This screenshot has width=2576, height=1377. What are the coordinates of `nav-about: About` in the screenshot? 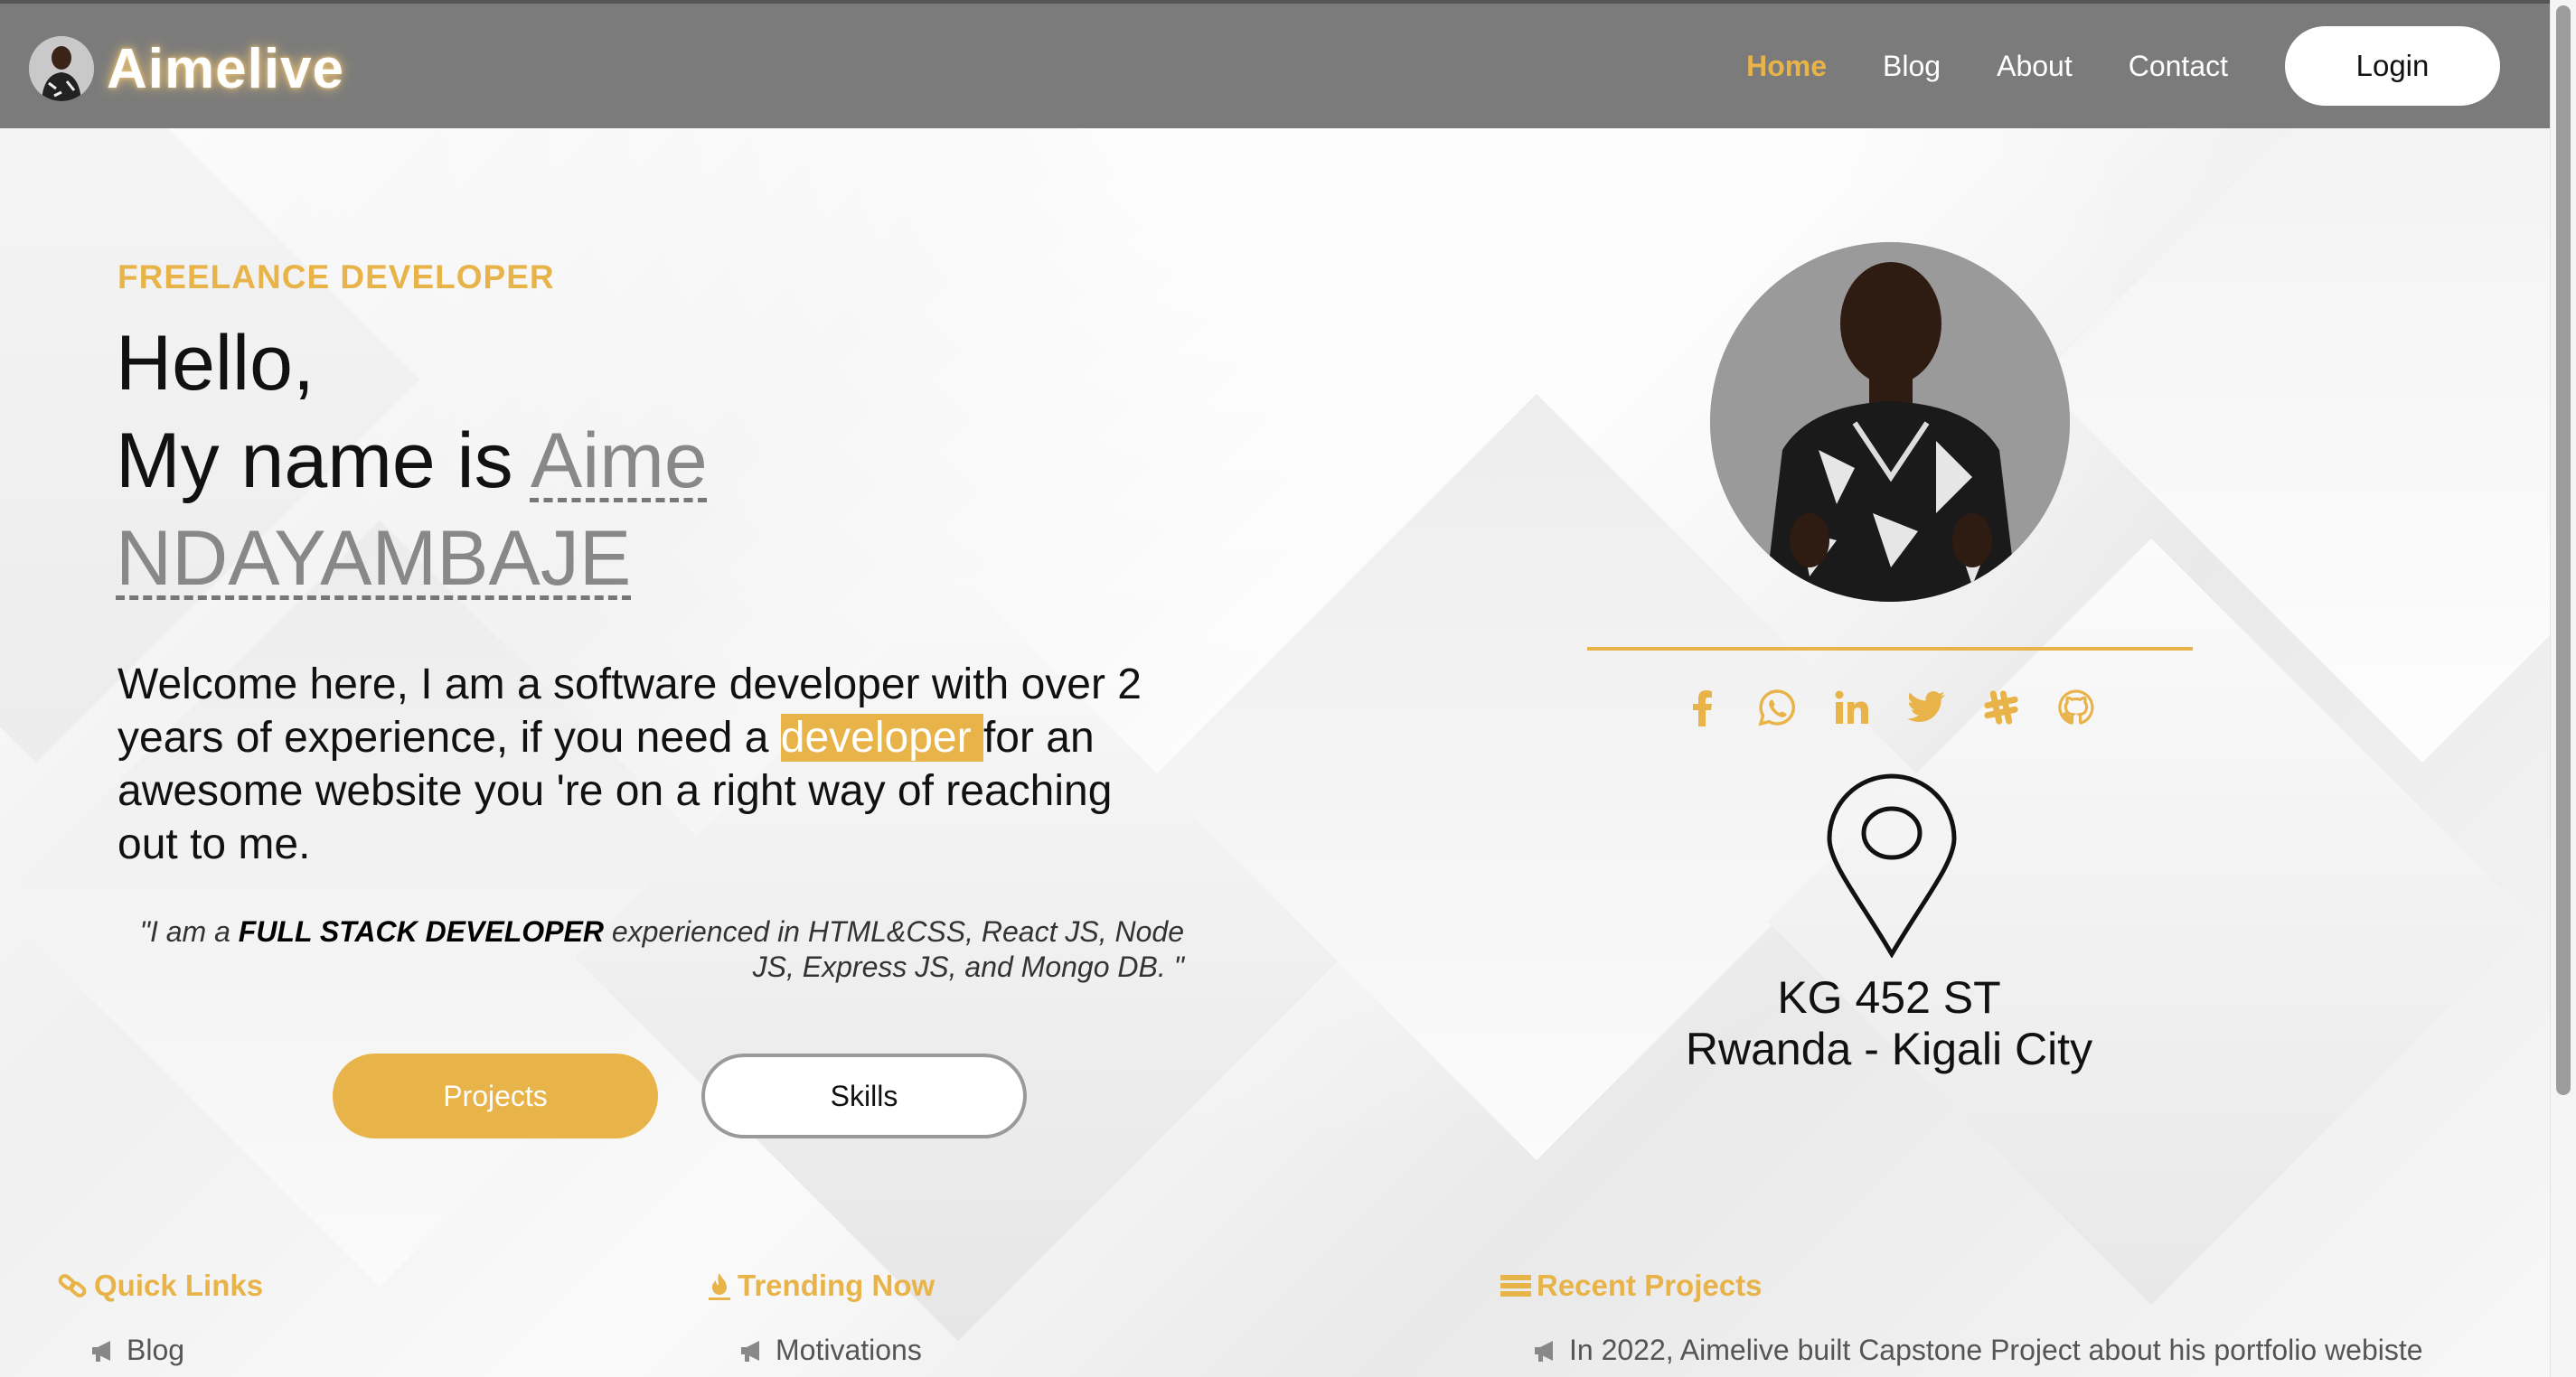 It's located at (2035, 66).